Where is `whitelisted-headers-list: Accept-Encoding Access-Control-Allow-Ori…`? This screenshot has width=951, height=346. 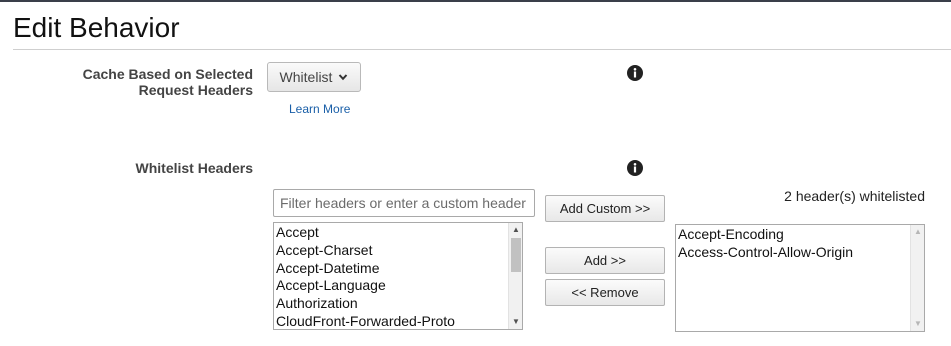 whitelisted-headers-list: Accept-Encoding Access-Control-Allow-Ori… is located at coordinates (800, 278).